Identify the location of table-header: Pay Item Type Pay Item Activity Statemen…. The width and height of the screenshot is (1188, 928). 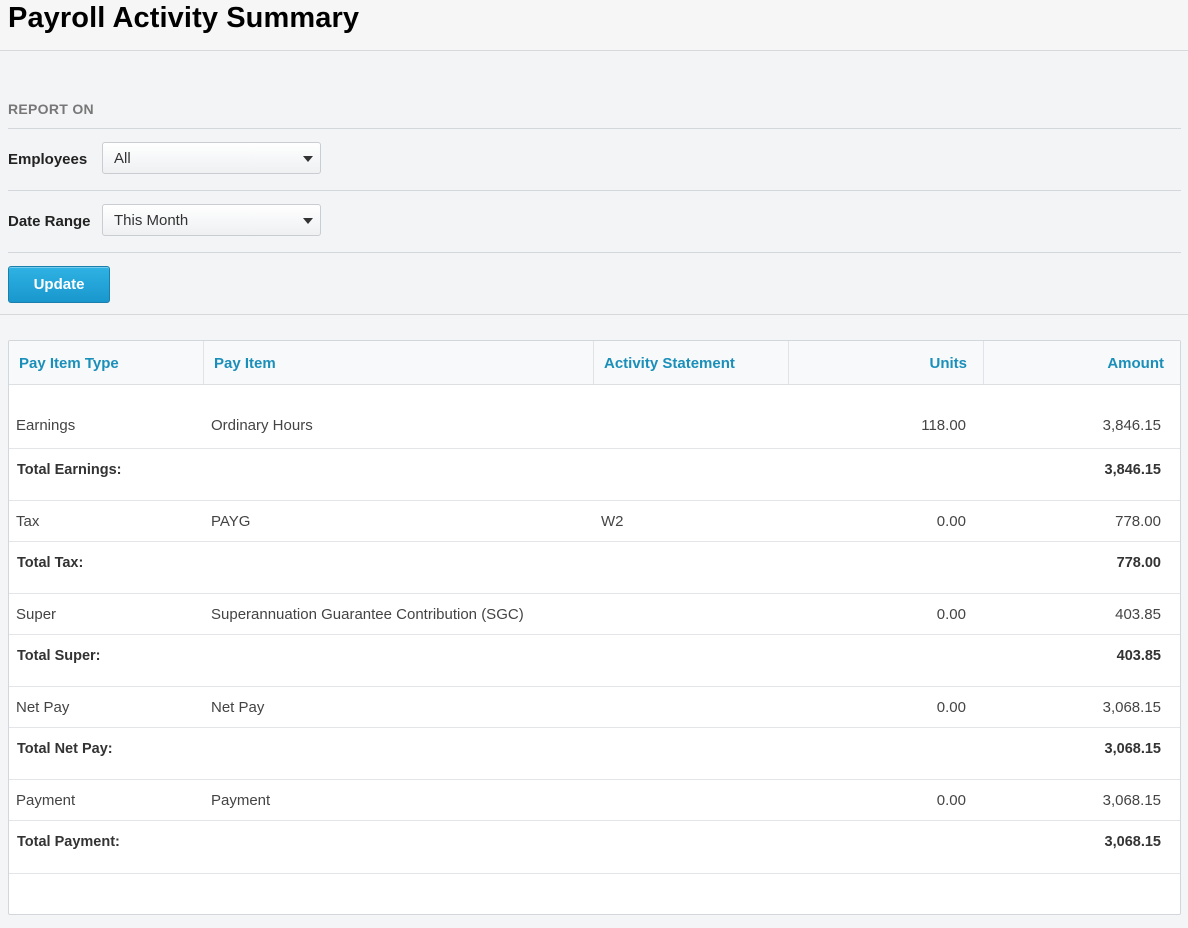
(594, 363).